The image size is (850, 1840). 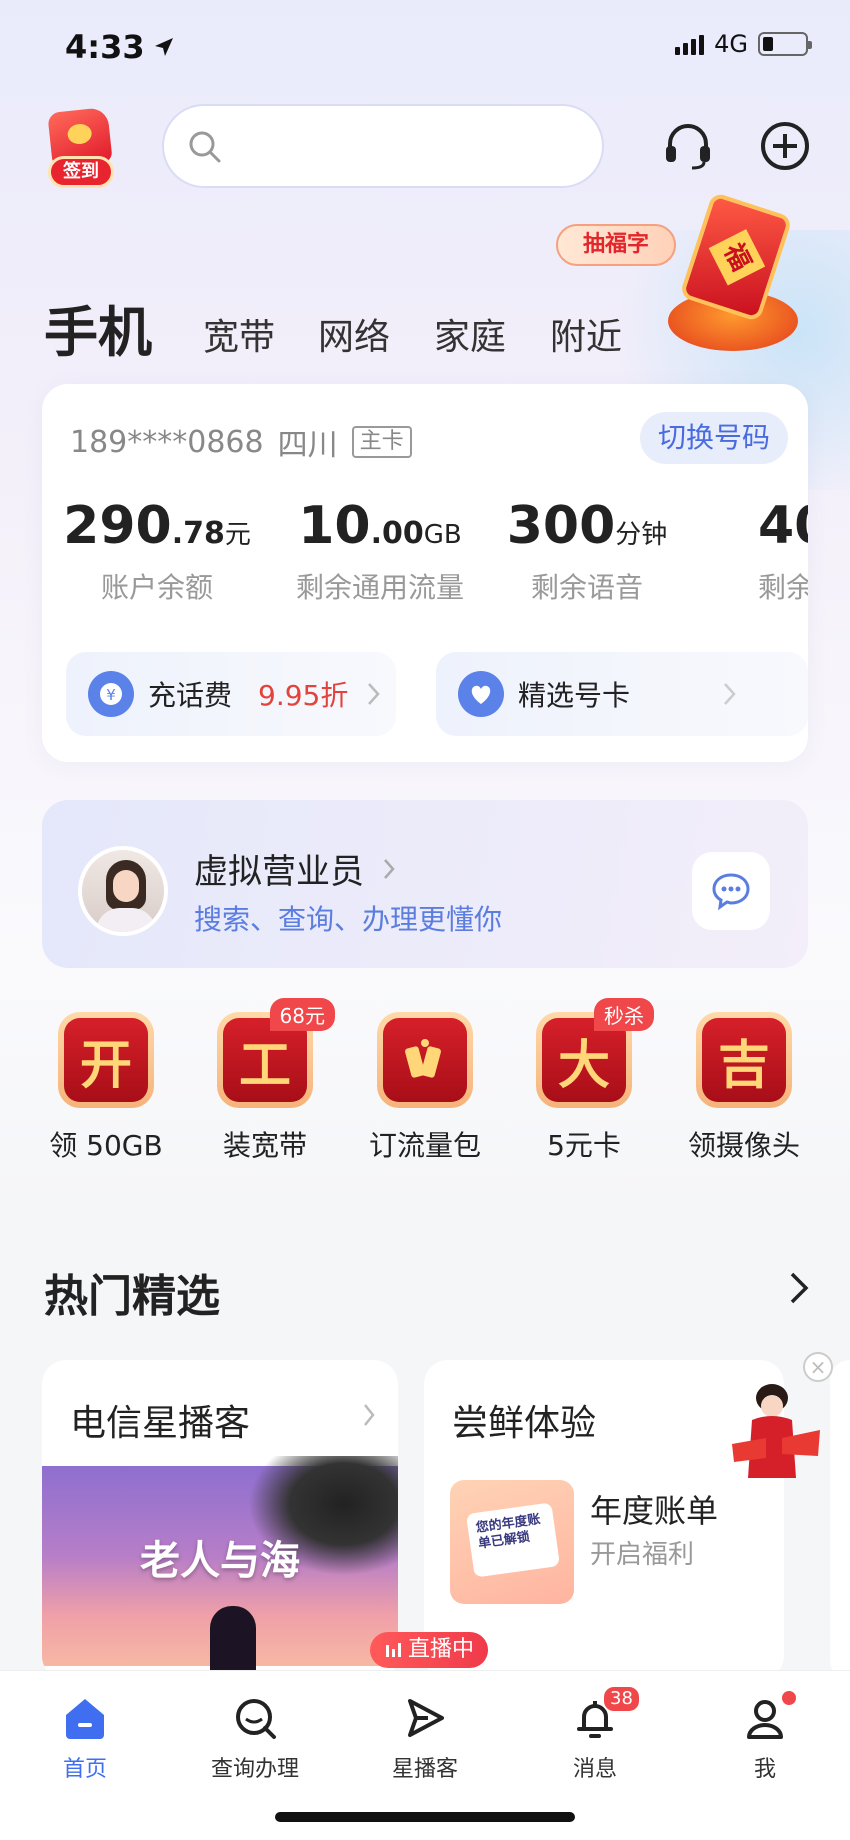 What do you see at coordinates (840, 1520) in the screenshot?
I see `next-card-peek` at bounding box center [840, 1520].